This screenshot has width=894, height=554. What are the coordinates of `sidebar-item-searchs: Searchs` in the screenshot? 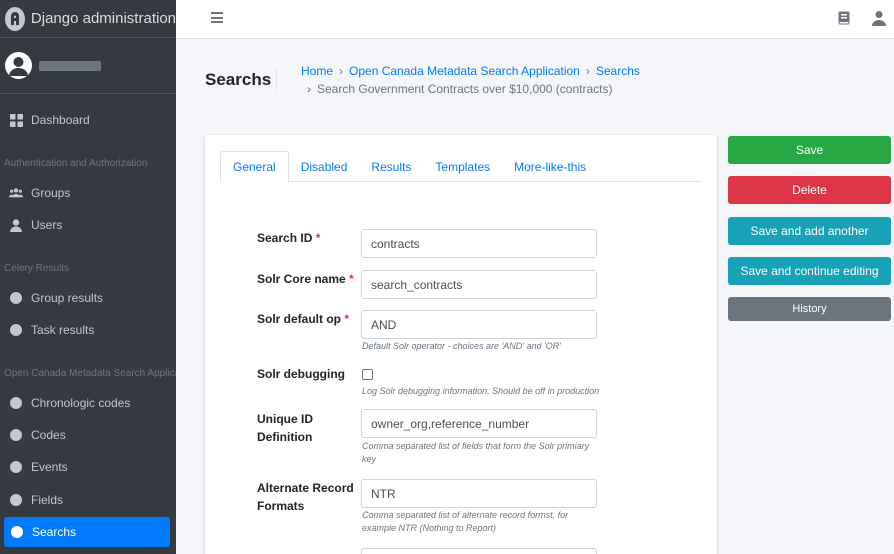 It's located at (87, 532).